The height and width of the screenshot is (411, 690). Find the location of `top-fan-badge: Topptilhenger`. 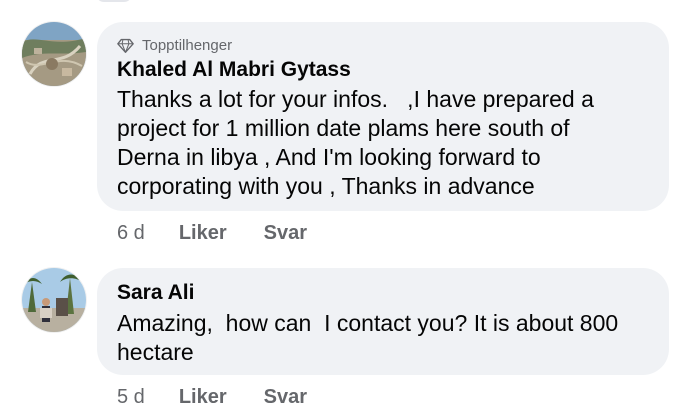

top-fan-badge: Topptilhenger is located at coordinates (383, 45).